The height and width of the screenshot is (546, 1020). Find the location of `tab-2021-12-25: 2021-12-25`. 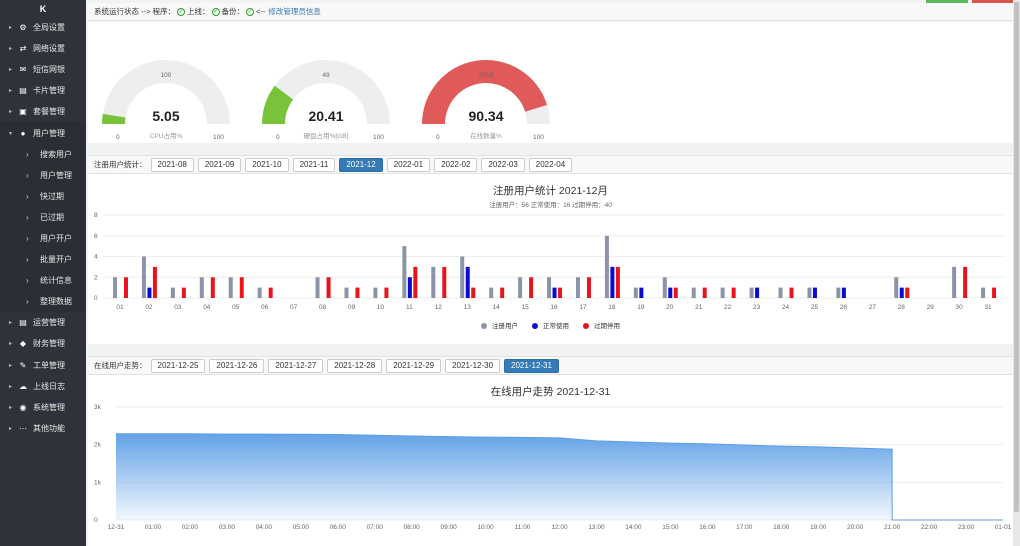

tab-2021-12-25: 2021-12-25 is located at coordinates (178, 365).